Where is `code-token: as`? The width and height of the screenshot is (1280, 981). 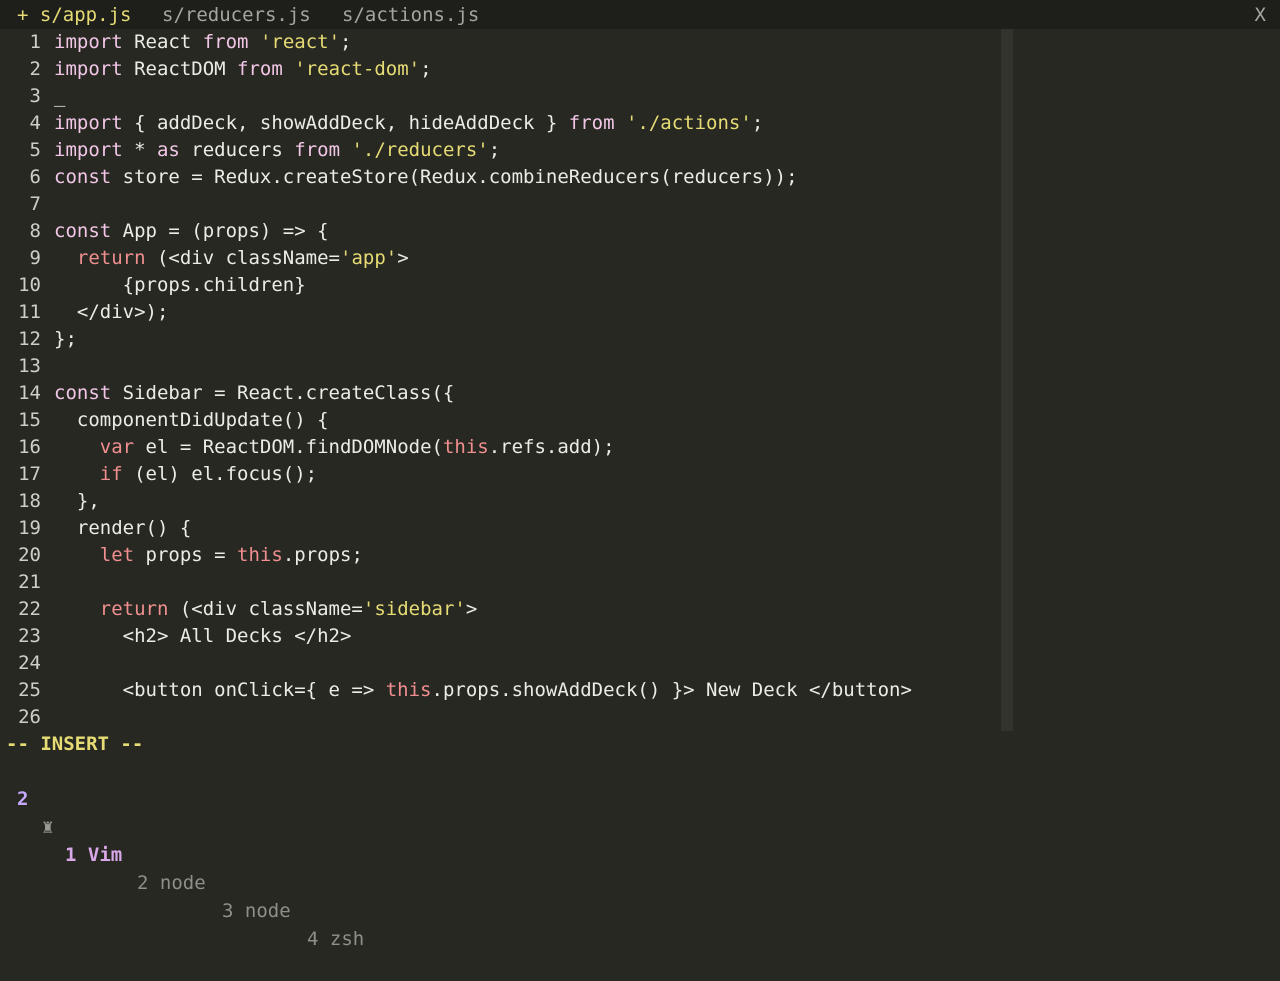 code-token: as is located at coordinates (168, 150).